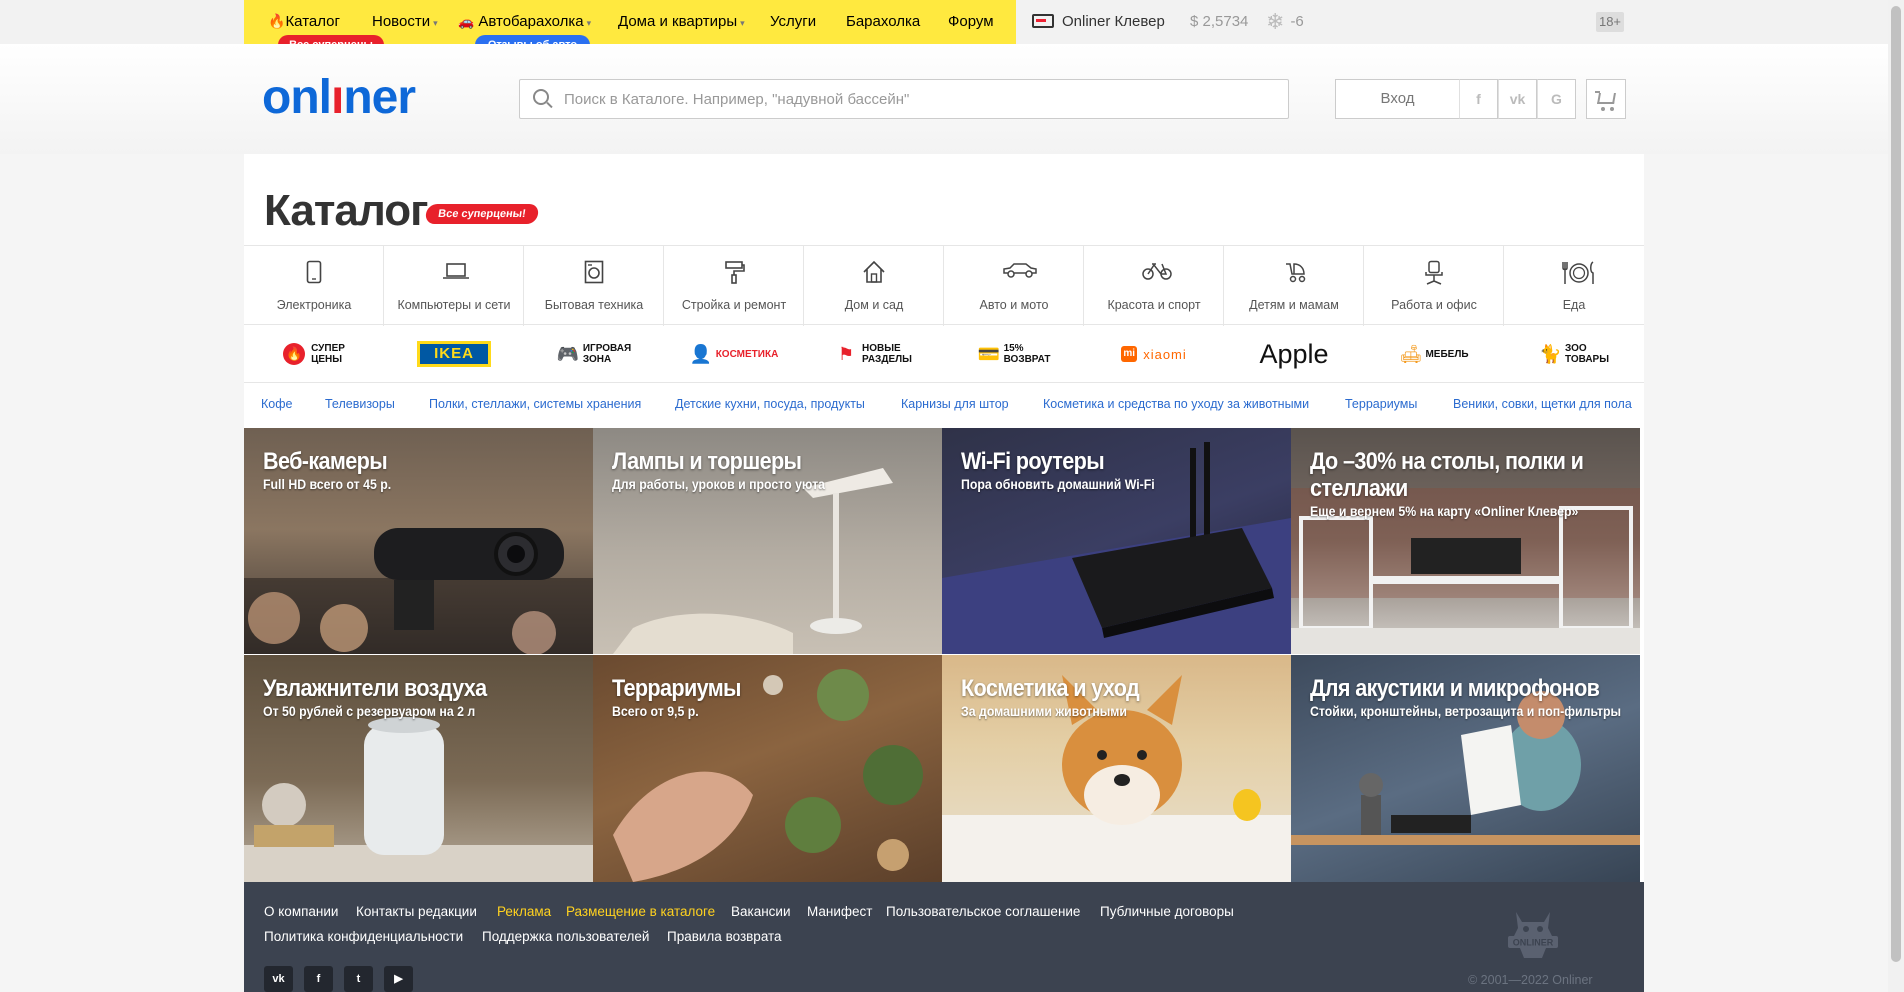 This screenshot has width=1904, height=992. What do you see at coordinates (1550, 354) in the screenshot?
I see `cat-icon: 🐈` at bounding box center [1550, 354].